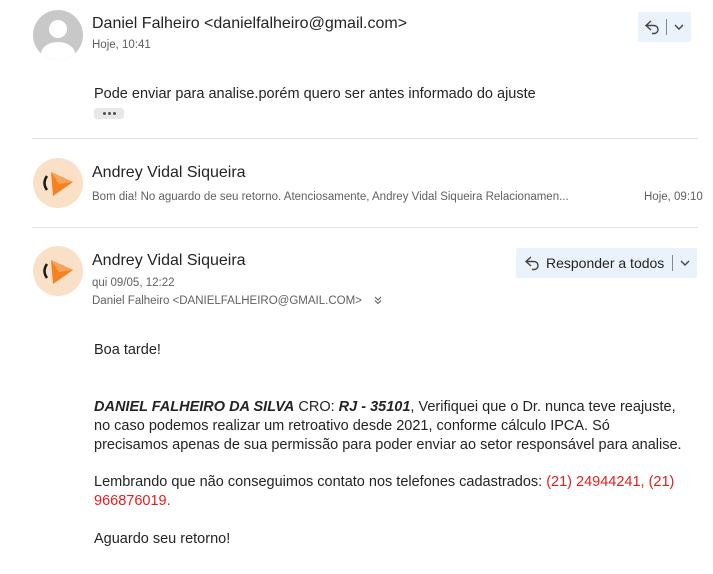 The image size is (713, 574). Describe the element at coordinates (58, 40) in the screenshot. I see `person-icon` at that location.